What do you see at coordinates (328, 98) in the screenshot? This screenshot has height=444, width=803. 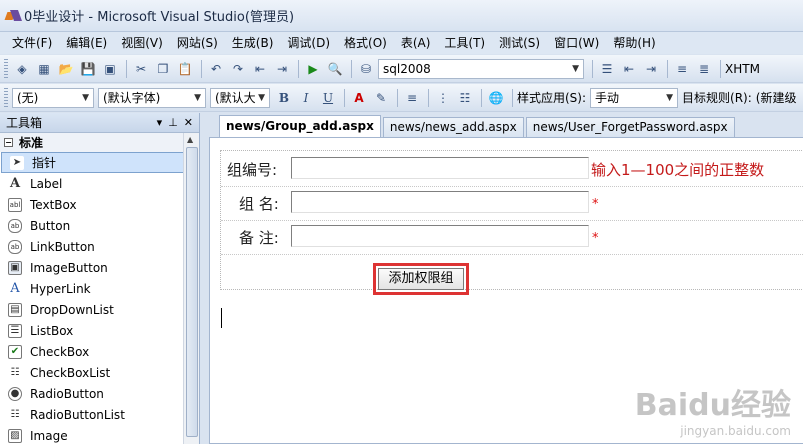 I see `underline-button: U` at bounding box center [328, 98].